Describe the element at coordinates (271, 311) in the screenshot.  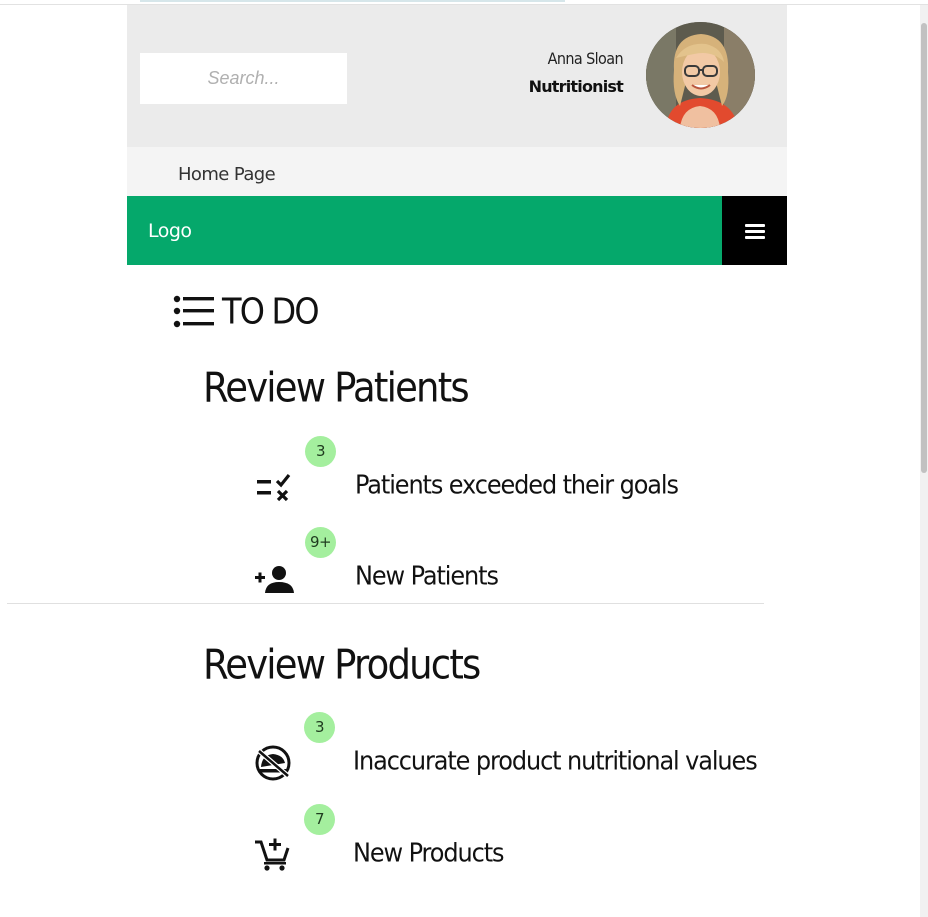
I see `todo-title: TO DO` at that location.